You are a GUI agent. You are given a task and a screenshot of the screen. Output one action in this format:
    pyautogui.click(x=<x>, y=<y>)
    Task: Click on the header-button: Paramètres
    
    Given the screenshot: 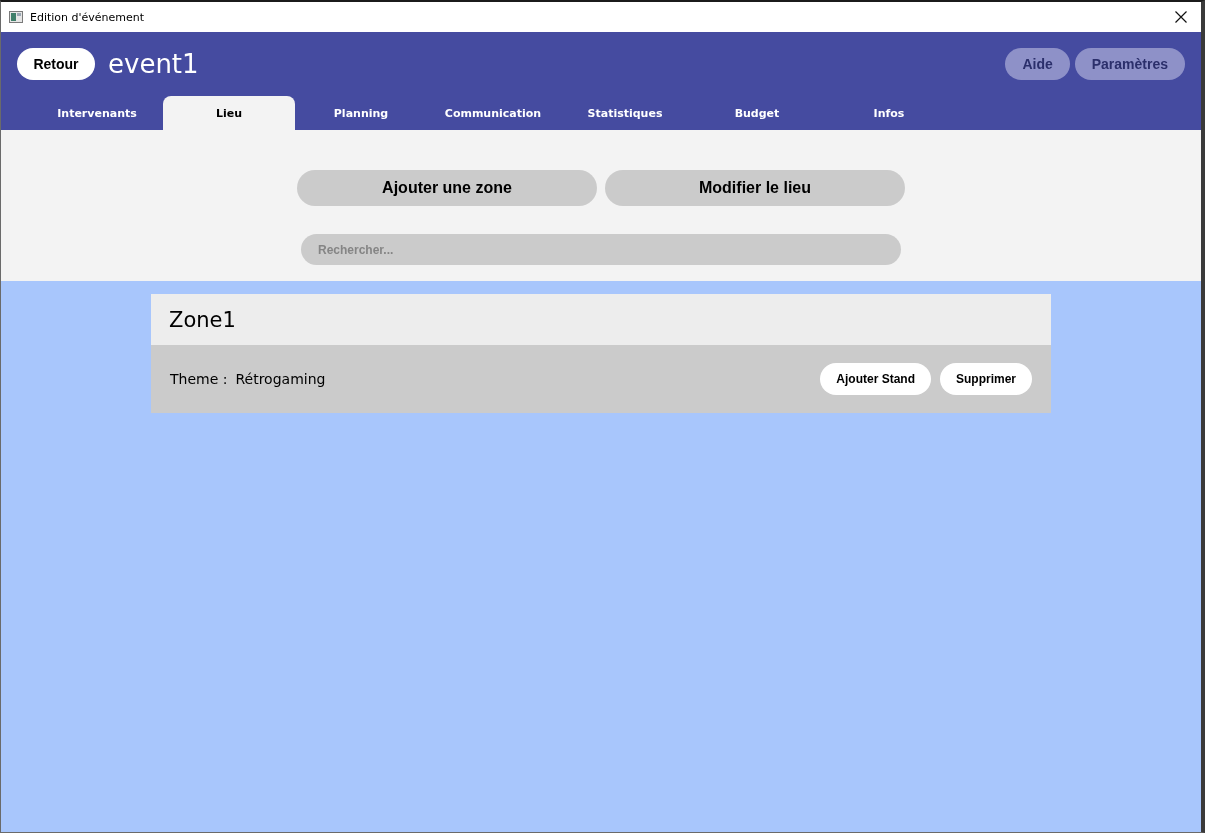 What is the action you would take?
    pyautogui.click(x=1129, y=64)
    